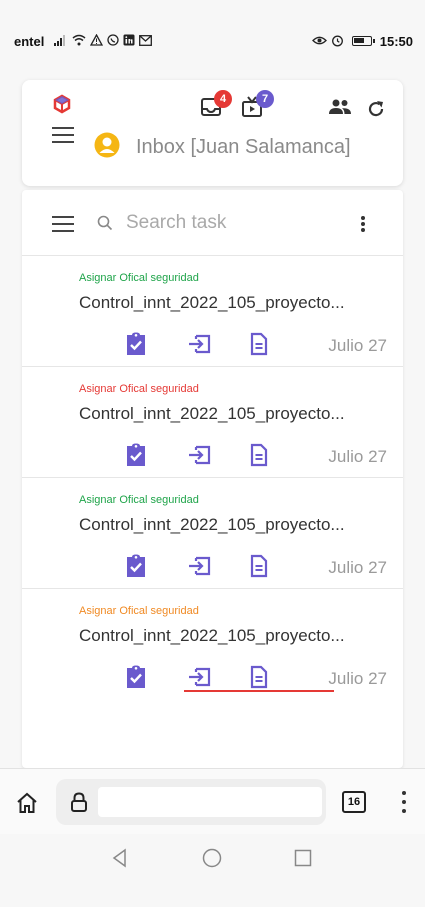 The height and width of the screenshot is (907, 425). Describe the element at coordinates (61, 41) in the screenshot. I see `signal-icon` at that location.